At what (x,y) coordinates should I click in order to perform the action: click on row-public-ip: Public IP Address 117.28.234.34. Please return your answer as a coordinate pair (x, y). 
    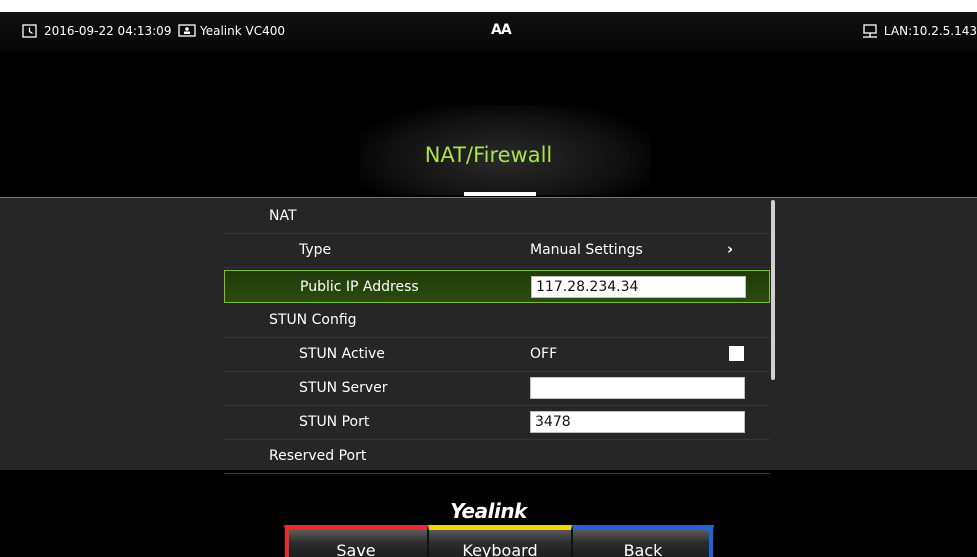
    Looking at the image, I should click on (497, 286).